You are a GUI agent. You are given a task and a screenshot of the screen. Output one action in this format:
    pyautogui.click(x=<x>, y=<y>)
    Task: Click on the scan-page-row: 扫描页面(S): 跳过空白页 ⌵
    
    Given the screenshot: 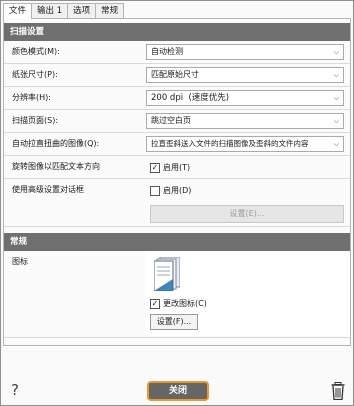 What is the action you would take?
    pyautogui.click(x=177, y=121)
    